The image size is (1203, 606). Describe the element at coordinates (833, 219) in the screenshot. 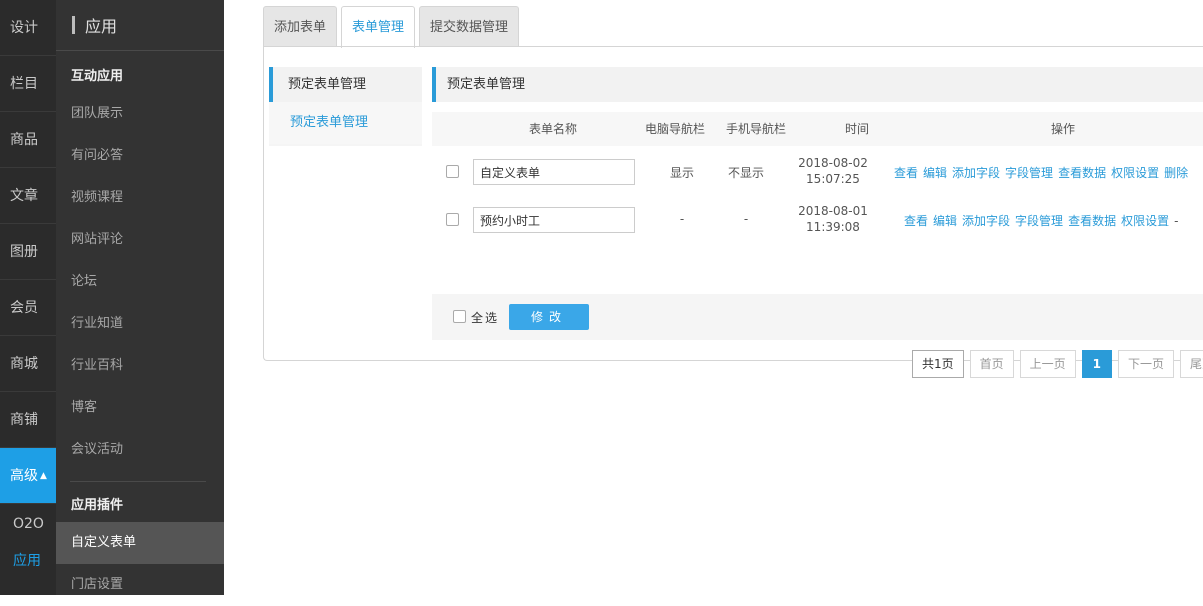

I see `time-cell: 2018-08-01 11:39:08` at that location.